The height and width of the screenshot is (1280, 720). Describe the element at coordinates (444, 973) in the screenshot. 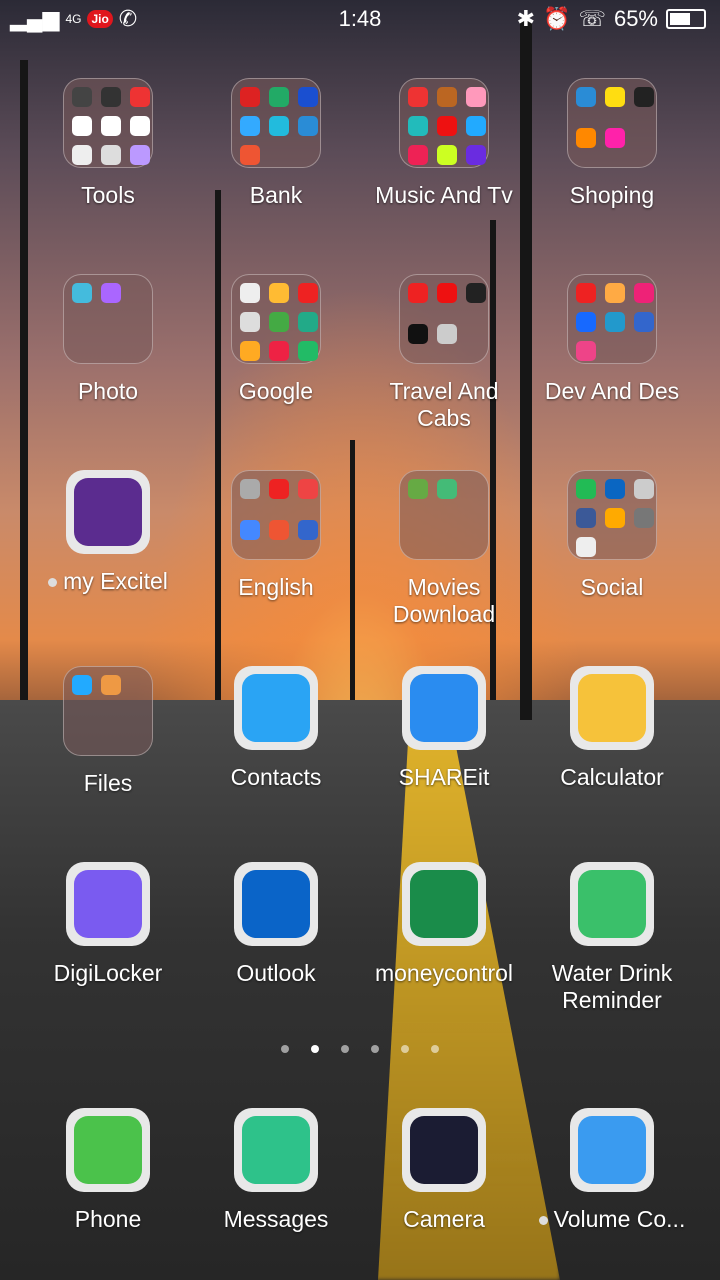

I see `app-label: moneycontrol` at that location.